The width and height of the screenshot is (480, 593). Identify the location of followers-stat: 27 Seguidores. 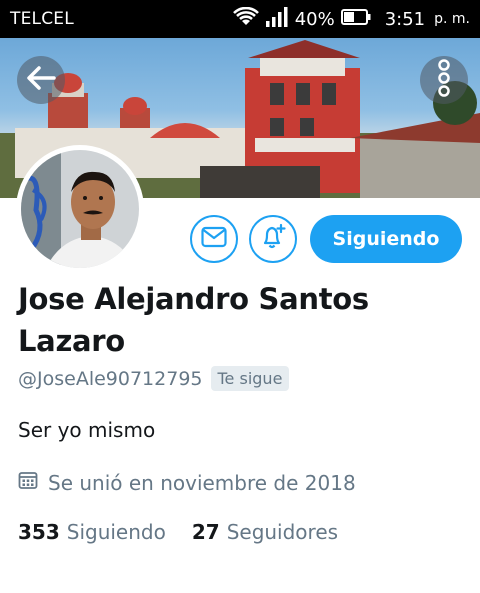
(265, 532).